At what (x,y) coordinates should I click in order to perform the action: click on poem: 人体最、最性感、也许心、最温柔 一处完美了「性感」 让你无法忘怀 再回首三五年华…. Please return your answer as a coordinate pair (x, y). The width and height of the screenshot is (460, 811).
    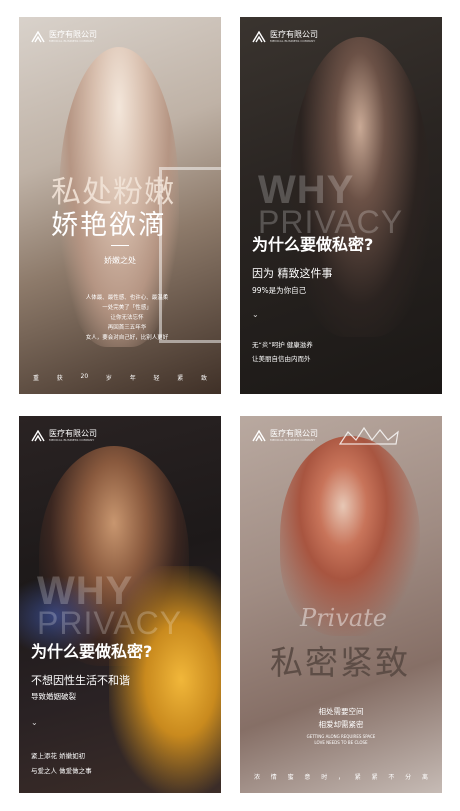
    Looking at the image, I should click on (127, 318).